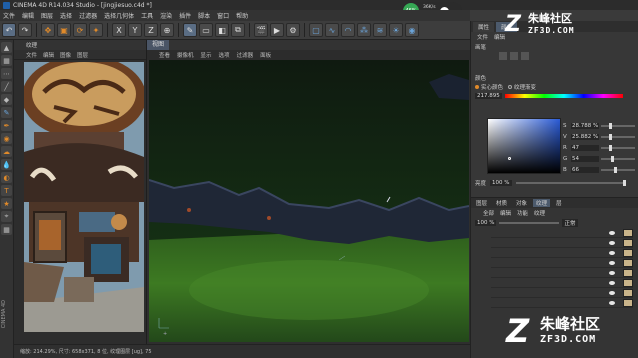  Describe the element at coordinates (31, 55) in the screenshot. I see `texture-menu-item: 文件` at that location.